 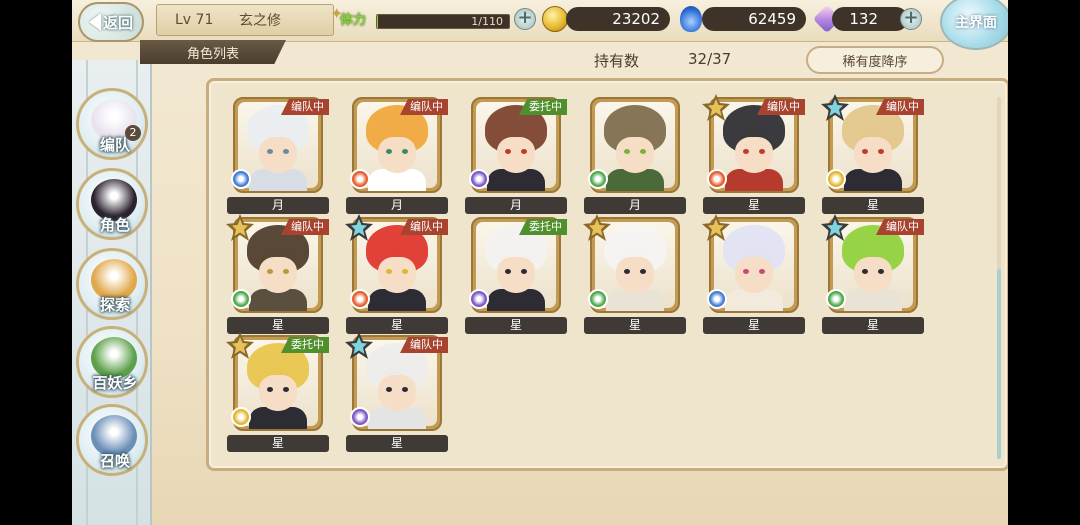 I want to click on player-level: Lv 71, so click(x=194, y=20).